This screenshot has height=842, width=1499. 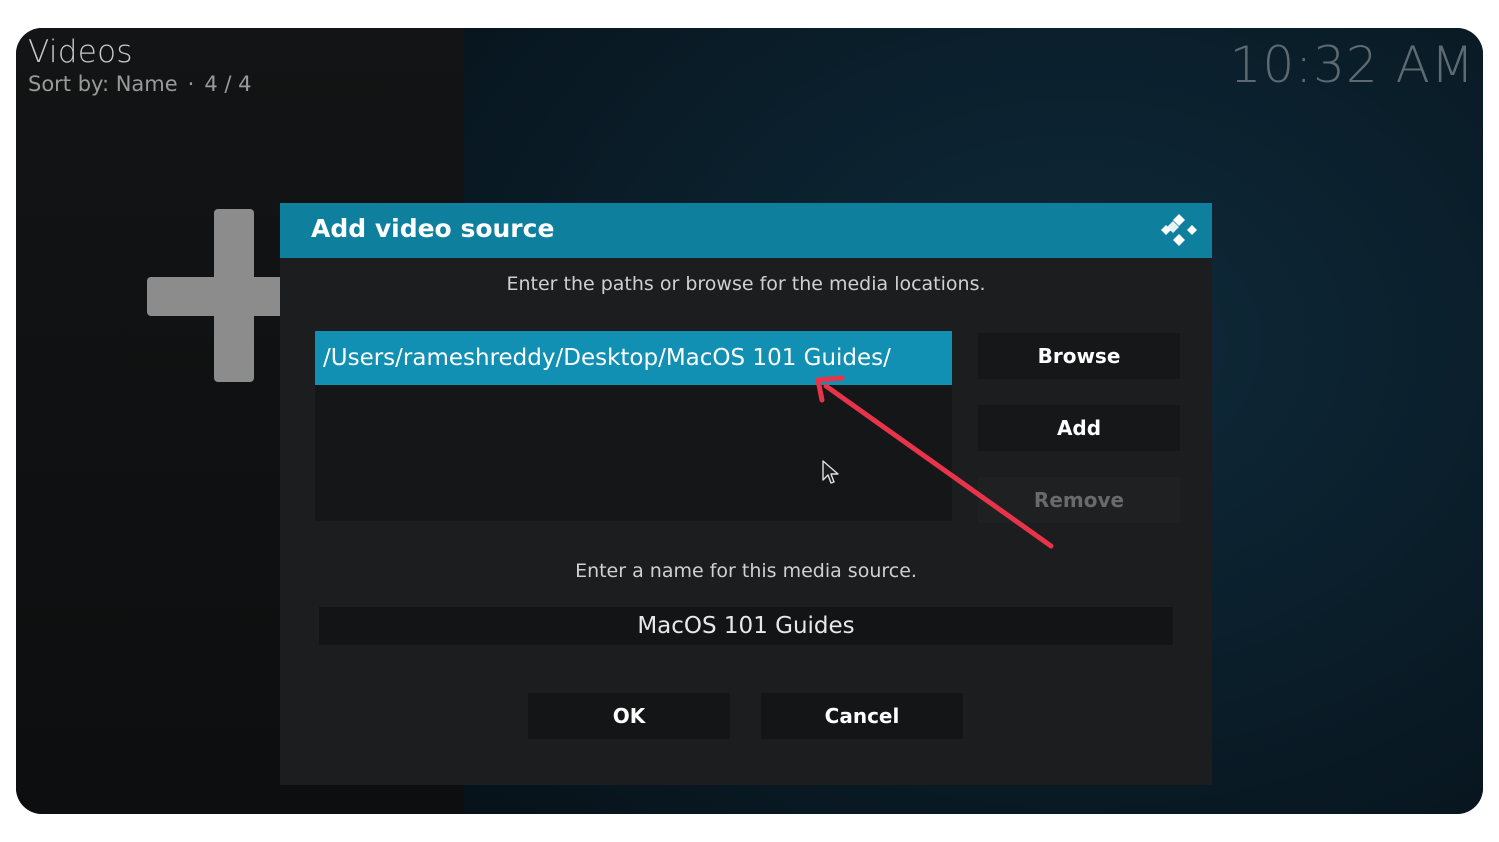 What do you see at coordinates (80, 52) in the screenshot?
I see `page-title: Videos` at bounding box center [80, 52].